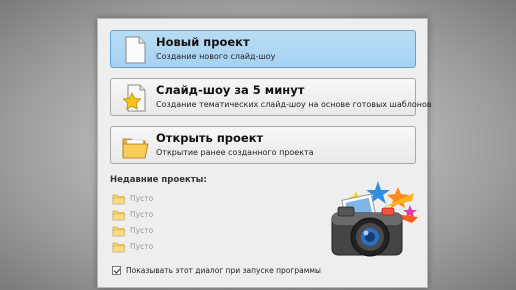  I want to click on blank-page-icon, so click(135, 50).